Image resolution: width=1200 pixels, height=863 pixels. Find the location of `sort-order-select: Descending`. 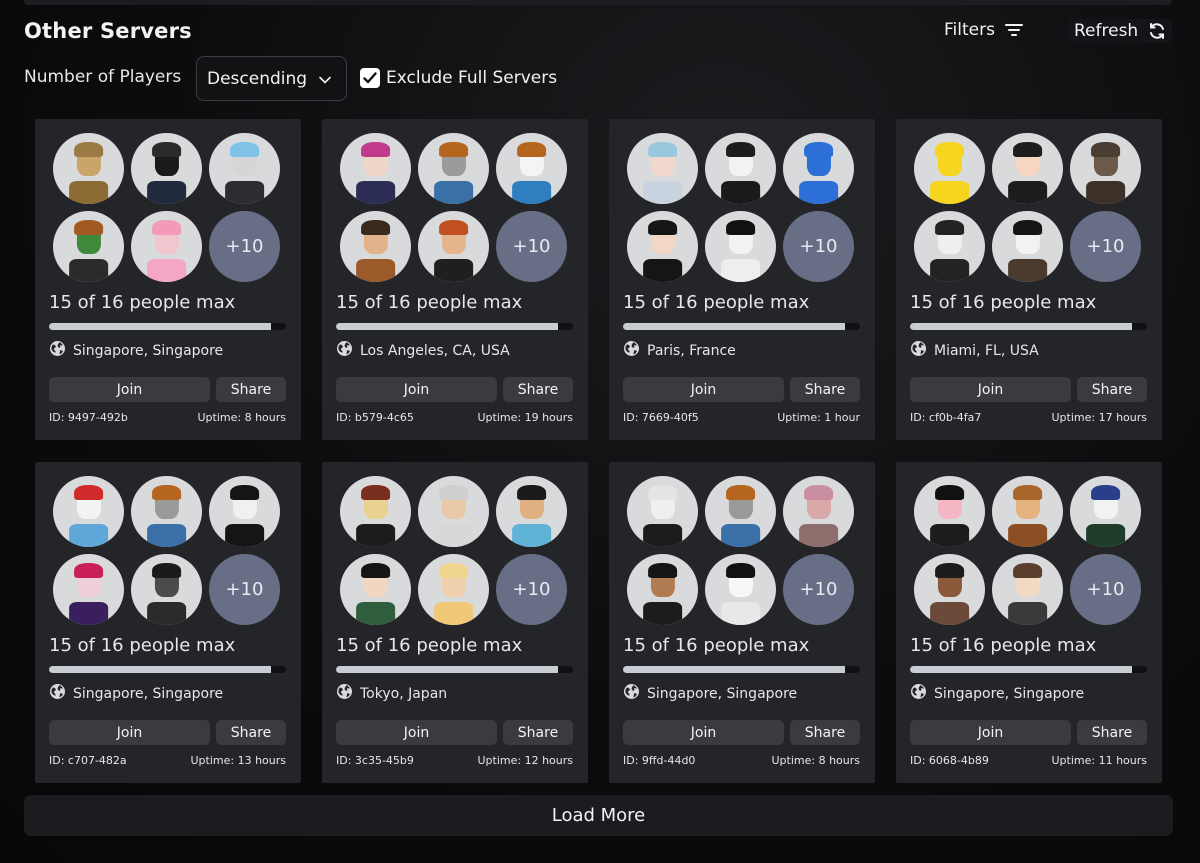

sort-order-select: Descending is located at coordinates (271, 78).